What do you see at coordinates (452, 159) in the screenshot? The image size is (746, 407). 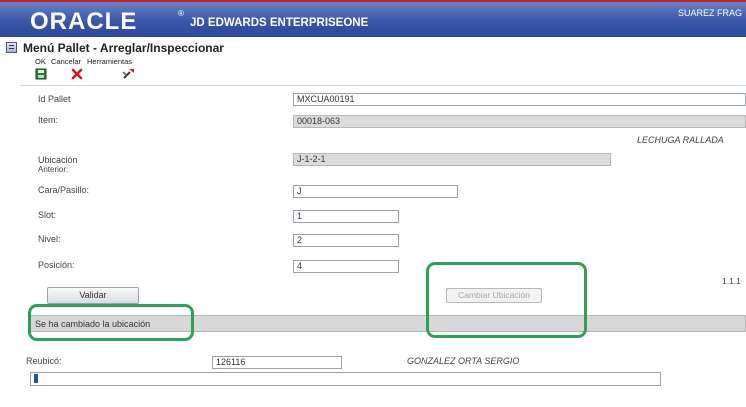 I see `ubicacion-anterior-field: J-1-2-1` at bounding box center [452, 159].